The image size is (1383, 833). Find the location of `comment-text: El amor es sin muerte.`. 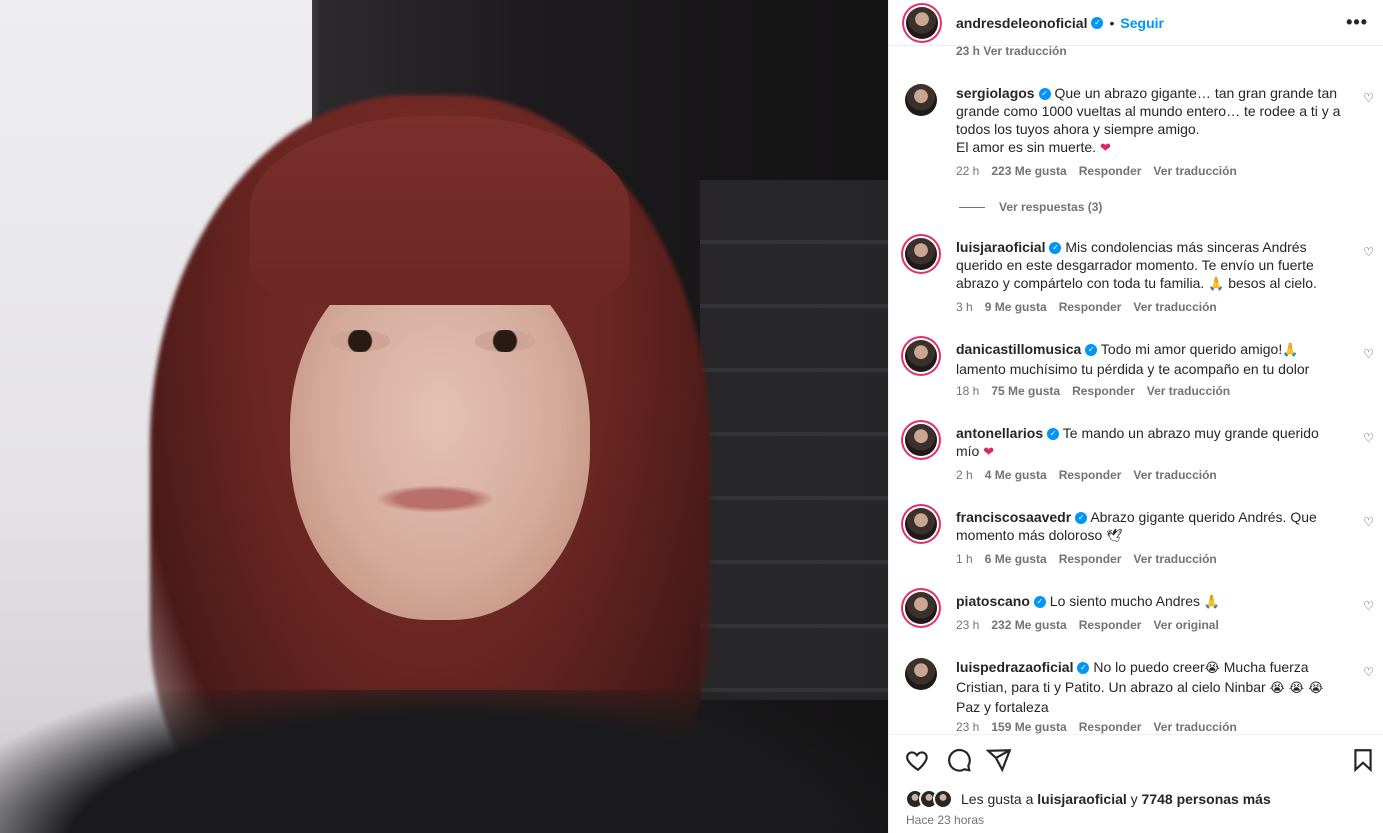

comment-text: El amor es sin muerte. is located at coordinates (1026, 147).